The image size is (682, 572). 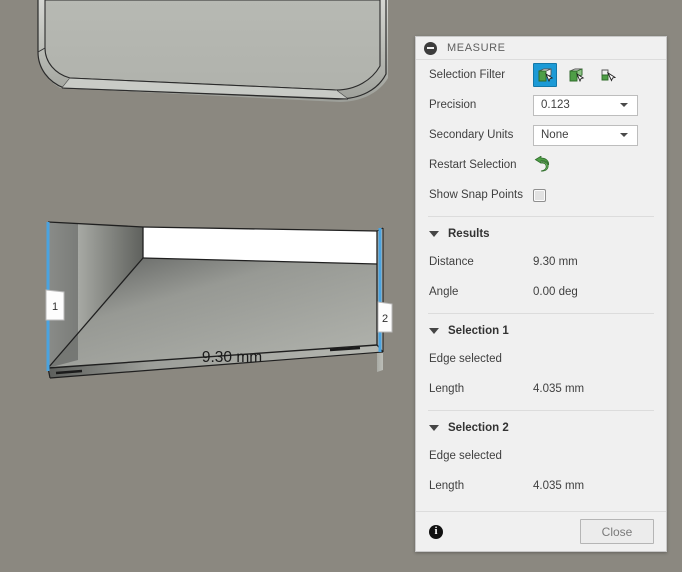 I want to click on selection-filter-group, so click(x=576, y=75).